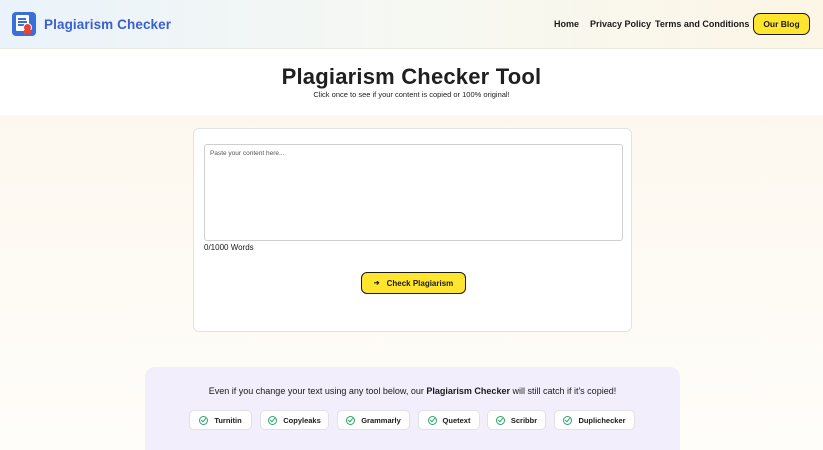 The height and width of the screenshot is (450, 823). What do you see at coordinates (563, 391) in the screenshot?
I see `tools-text-after: will still catch if it's copied!` at bounding box center [563, 391].